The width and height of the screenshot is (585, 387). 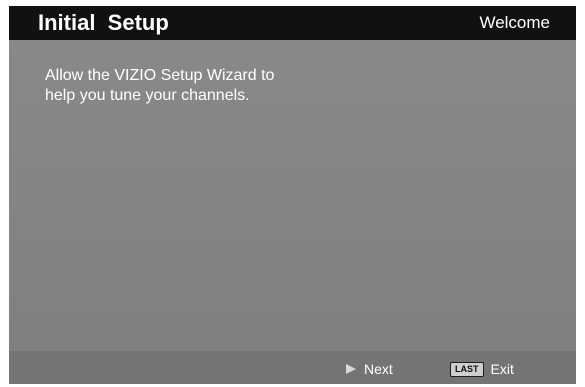 What do you see at coordinates (467, 369) in the screenshot?
I see `last-key-icon: LAST` at bounding box center [467, 369].